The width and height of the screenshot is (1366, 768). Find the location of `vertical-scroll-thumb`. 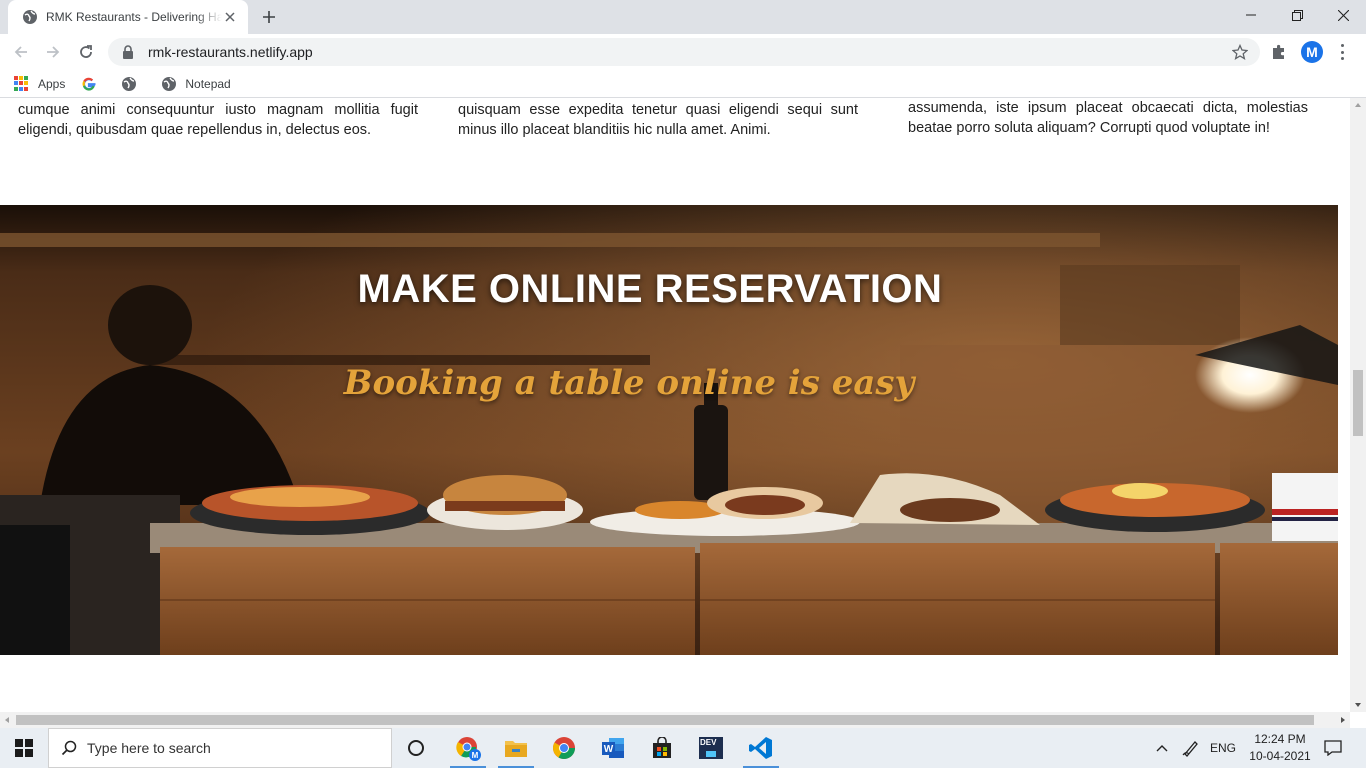

vertical-scroll-thumb is located at coordinates (1358, 403).